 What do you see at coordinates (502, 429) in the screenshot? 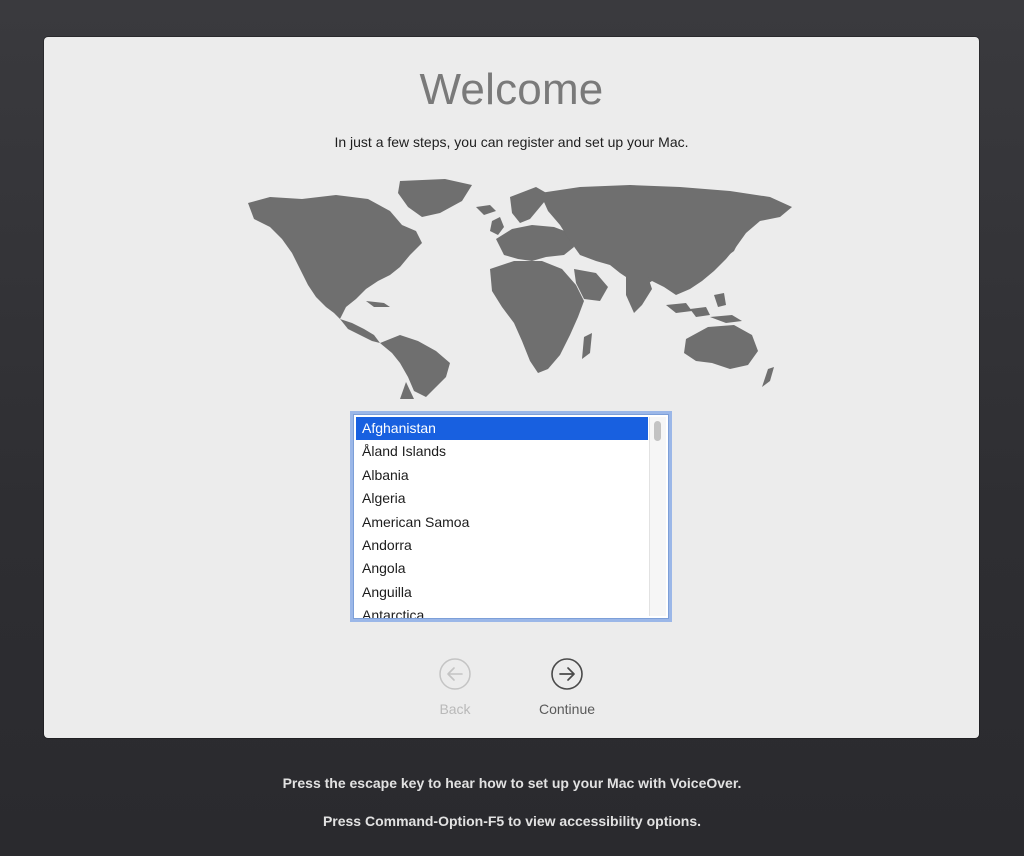
I see `country-list-item-afghanistan: Afghanistan` at bounding box center [502, 429].